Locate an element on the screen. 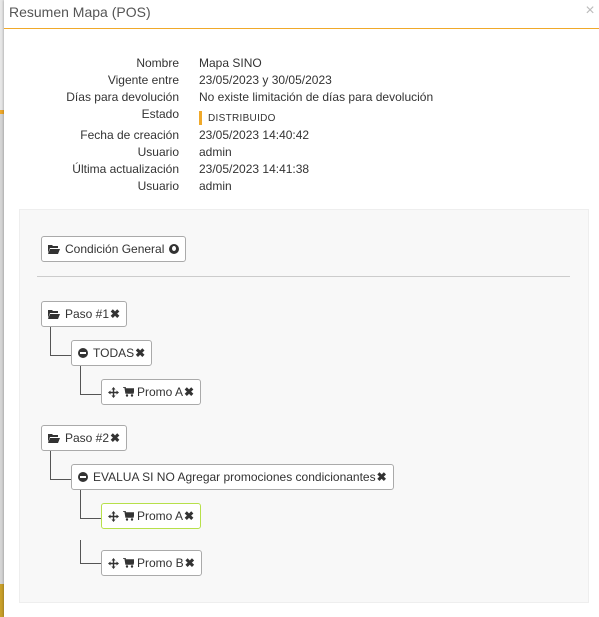  detail-value: 23/05/2023 14:41:38 is located at coordinates (254, 169).